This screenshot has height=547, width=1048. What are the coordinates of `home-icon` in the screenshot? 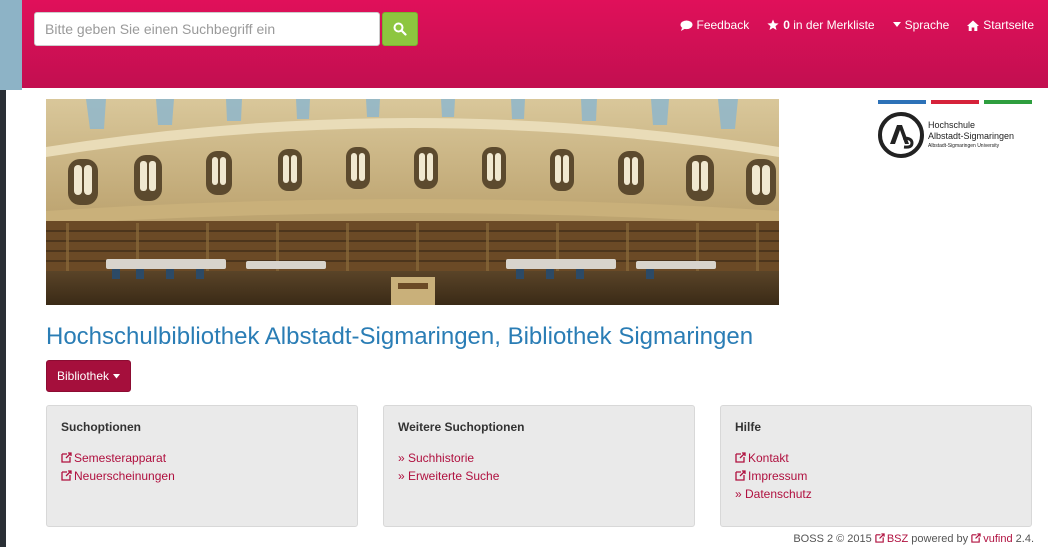 It's located at (973, 25).